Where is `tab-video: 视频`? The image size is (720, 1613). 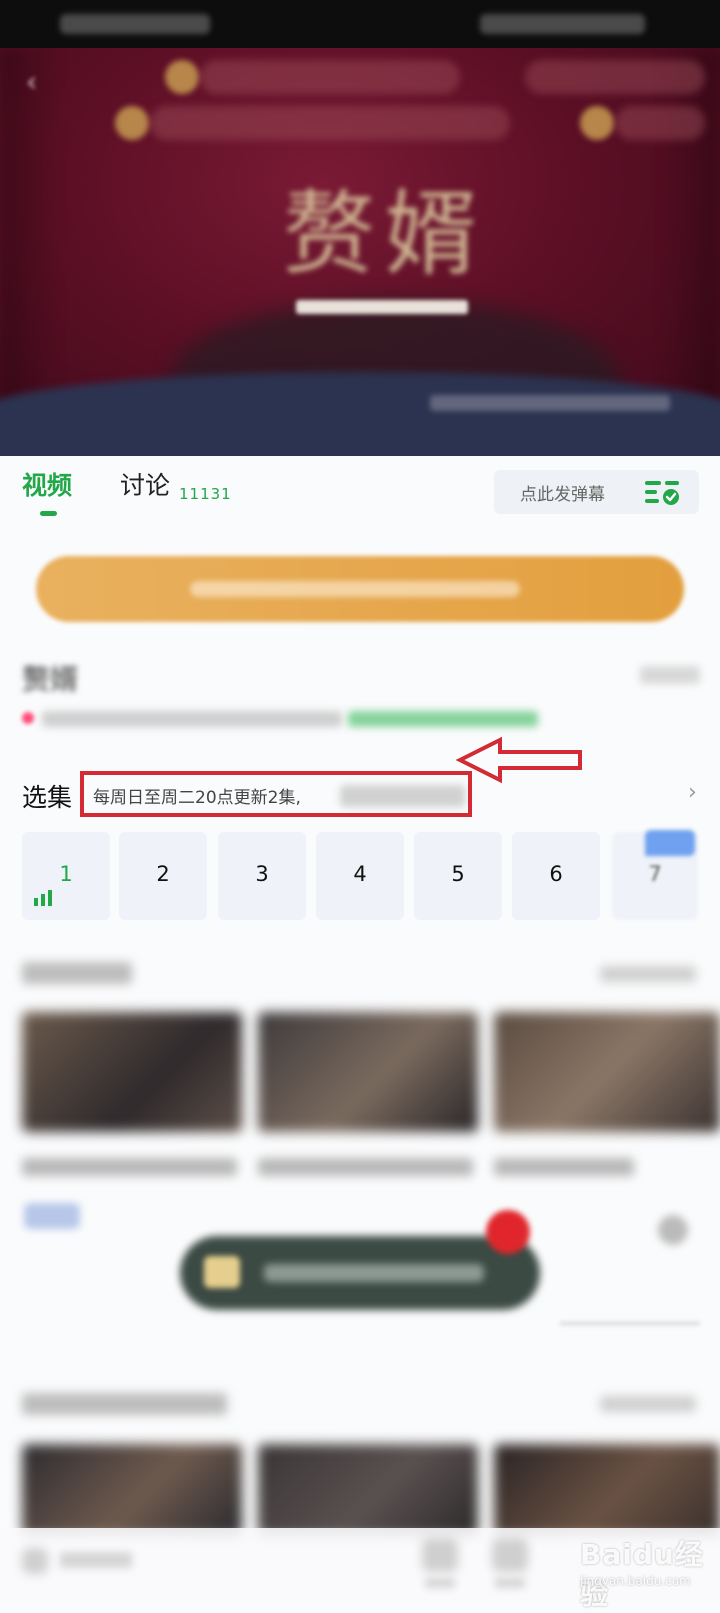 tab-video: 视频 is located at coordinates (47, 484).